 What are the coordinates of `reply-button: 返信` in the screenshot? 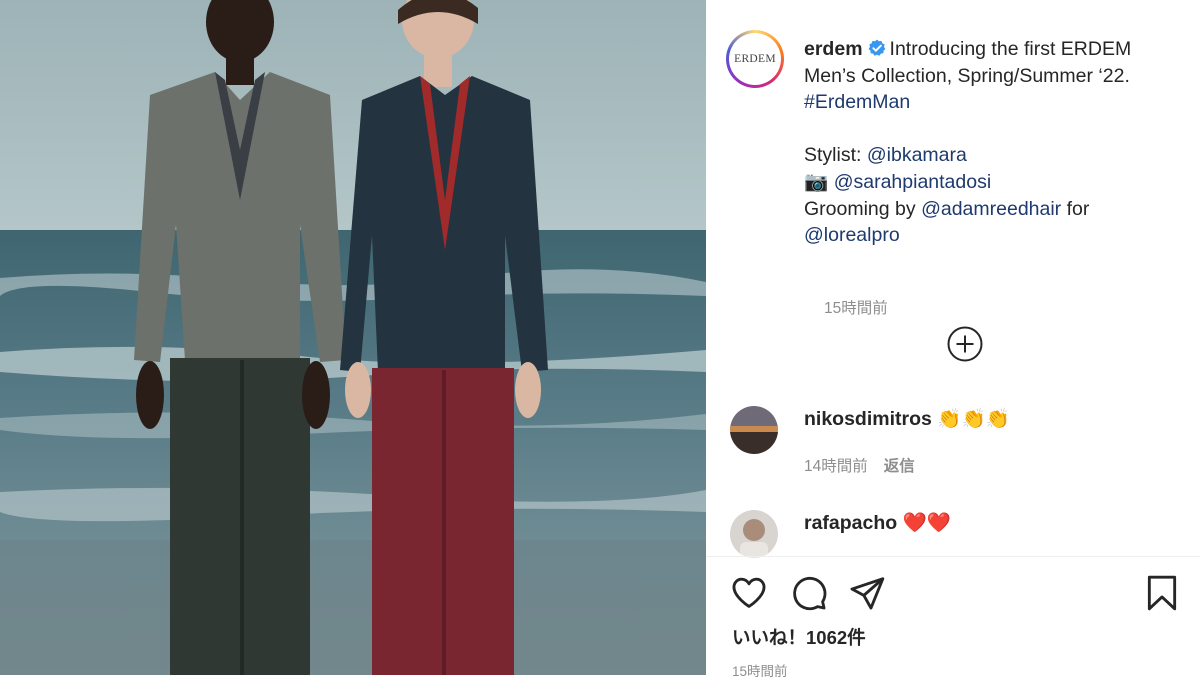 It's located at (899, 466).